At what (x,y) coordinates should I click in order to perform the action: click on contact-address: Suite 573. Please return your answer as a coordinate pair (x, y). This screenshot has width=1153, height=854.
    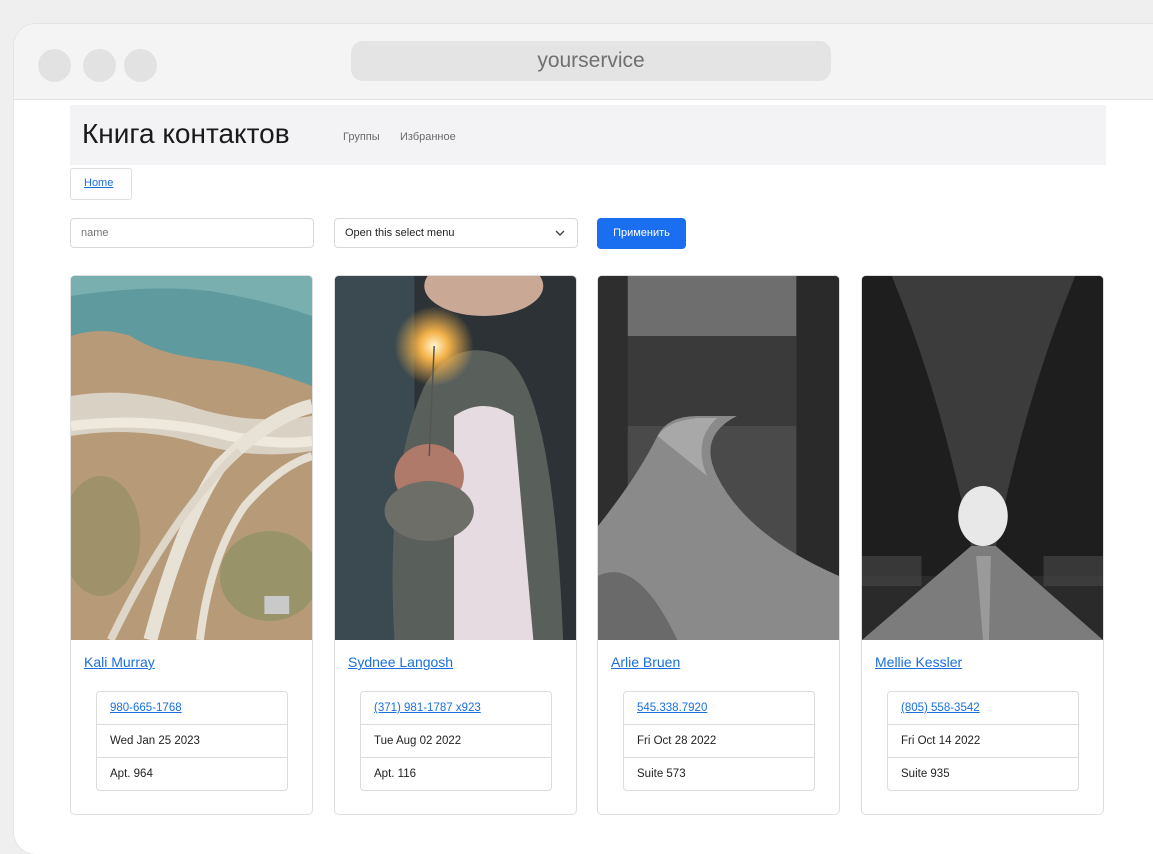
    Looking at the image, I should click on (661, 774).